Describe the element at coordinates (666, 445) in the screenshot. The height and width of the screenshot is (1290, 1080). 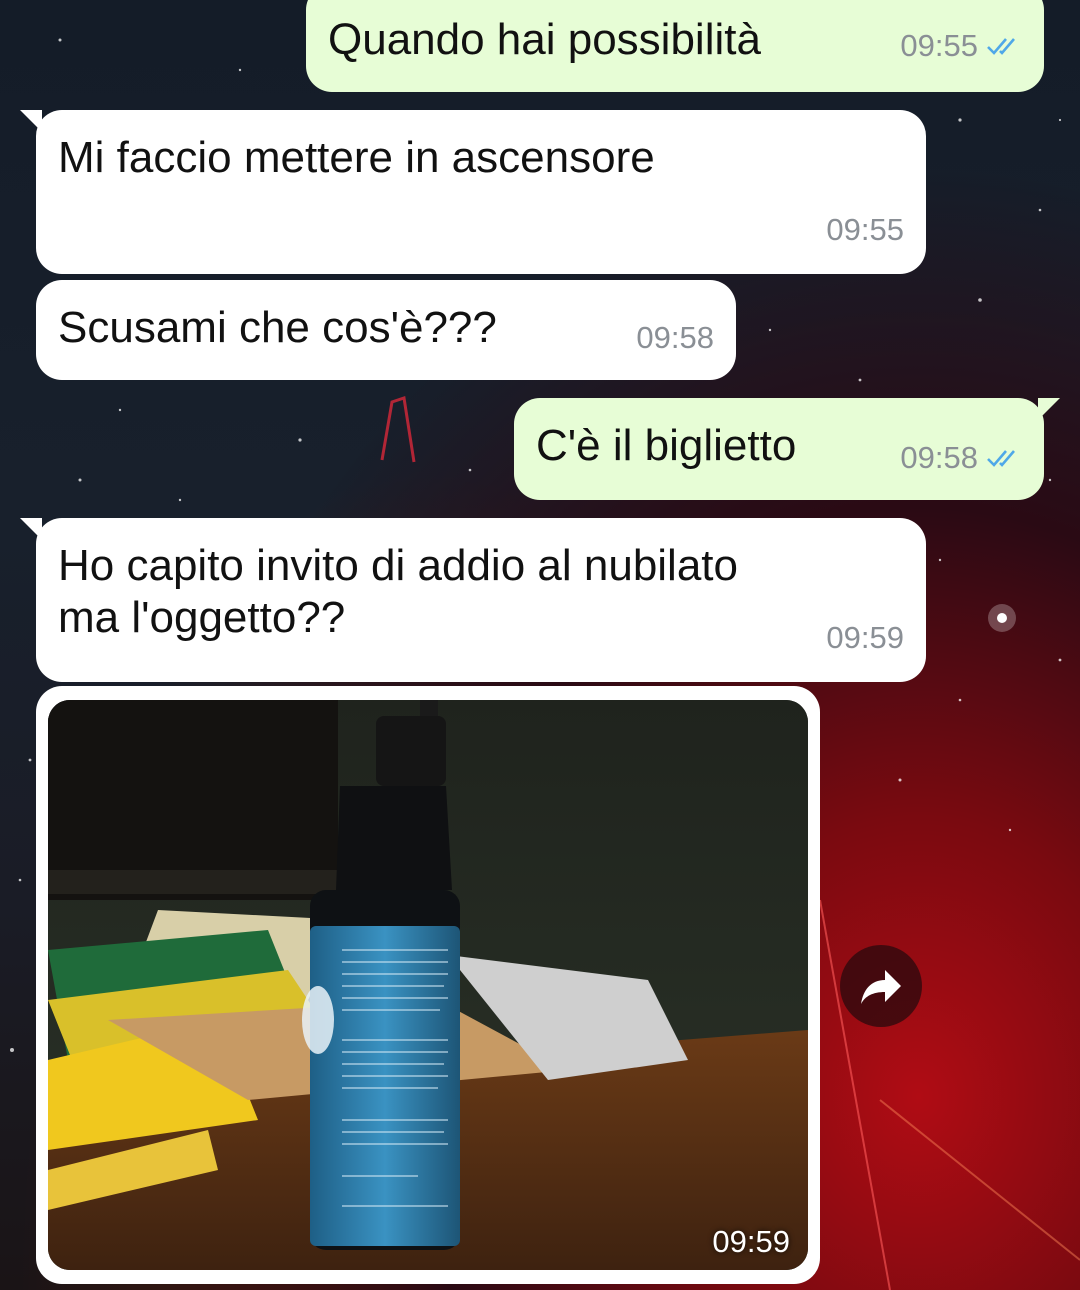
I see `message-text: C'è il biglietto` at that location.